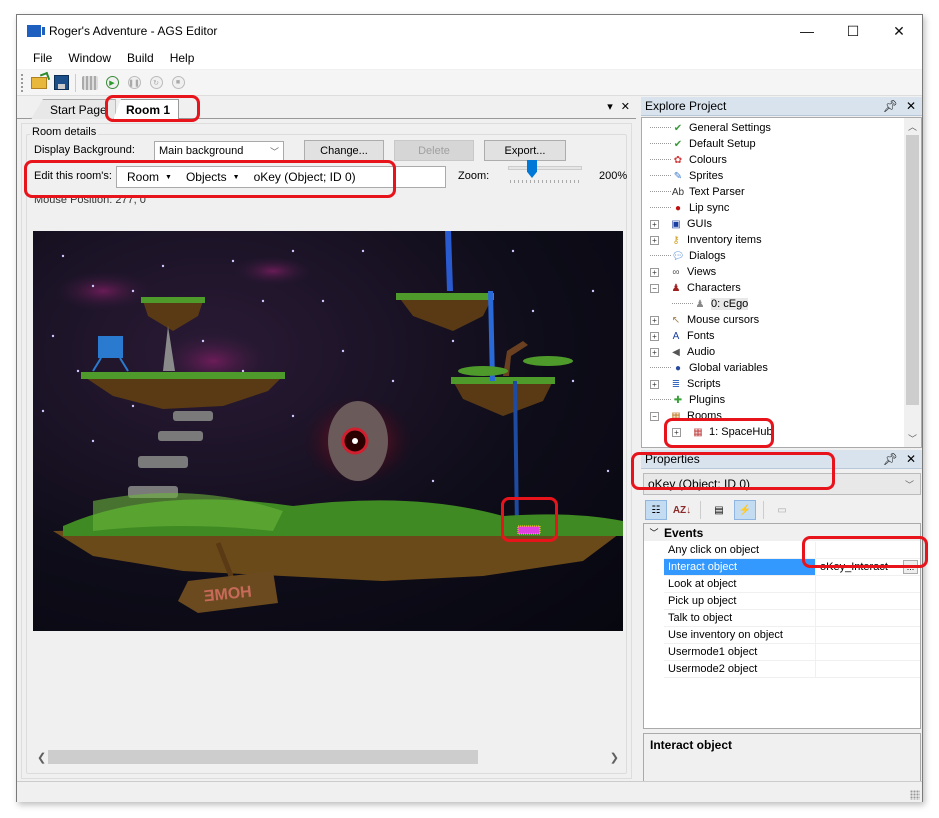 Image resolution: width=939 pixels, height=818 pixels. I want to click on minimize-button: —, so click(807, 31).